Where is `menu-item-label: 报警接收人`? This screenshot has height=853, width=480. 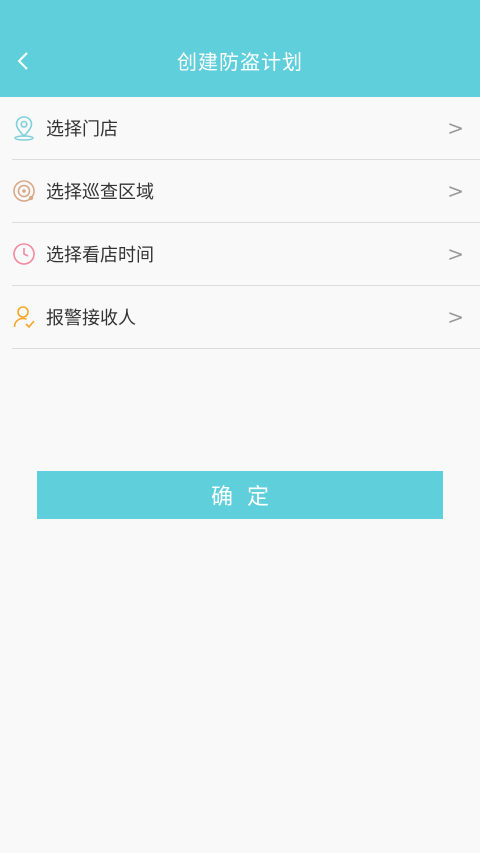 menu-item-label: 报警接收人 is located at coordinates (91, 318).